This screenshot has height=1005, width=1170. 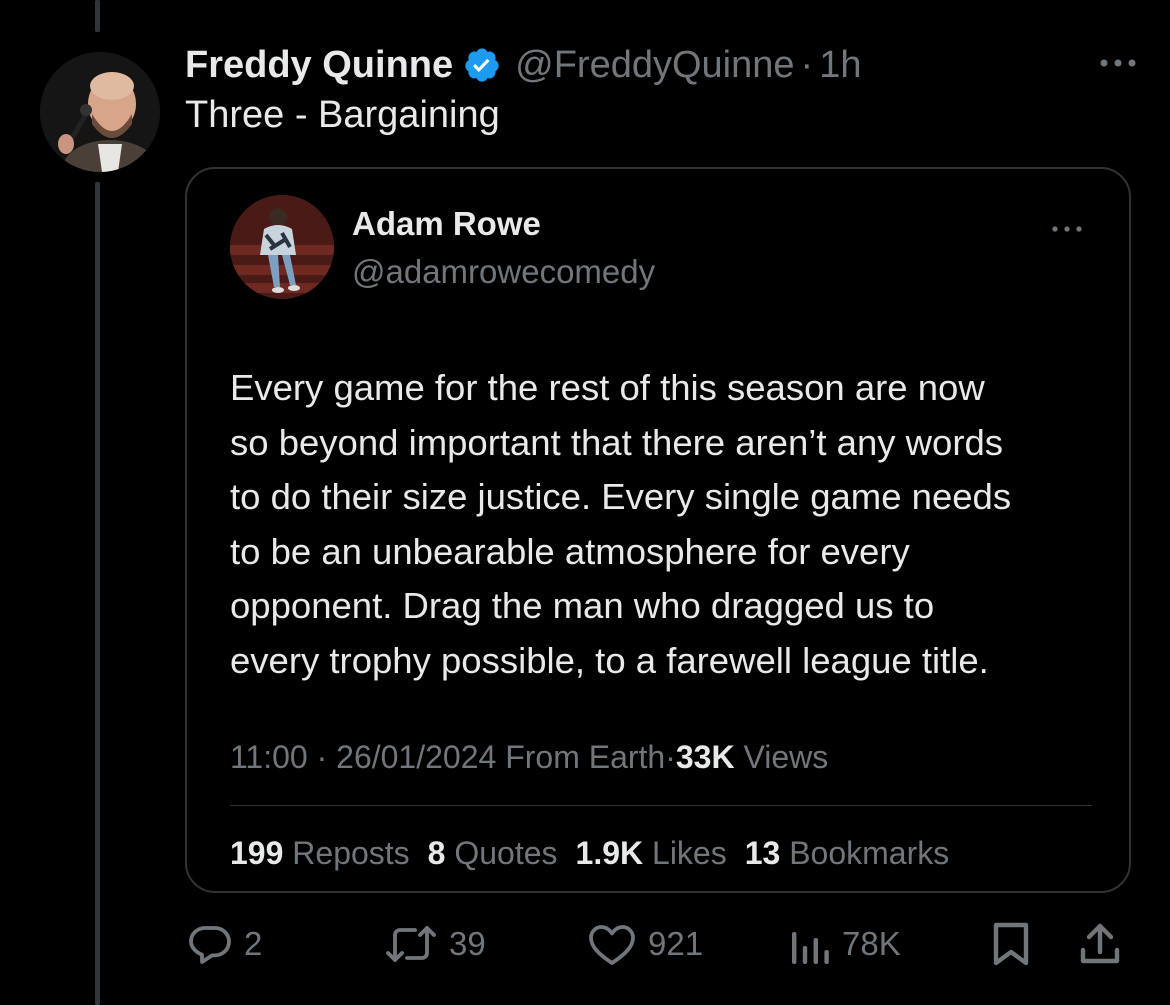 I want to click on repost-icon, so click(x=411, y=944).